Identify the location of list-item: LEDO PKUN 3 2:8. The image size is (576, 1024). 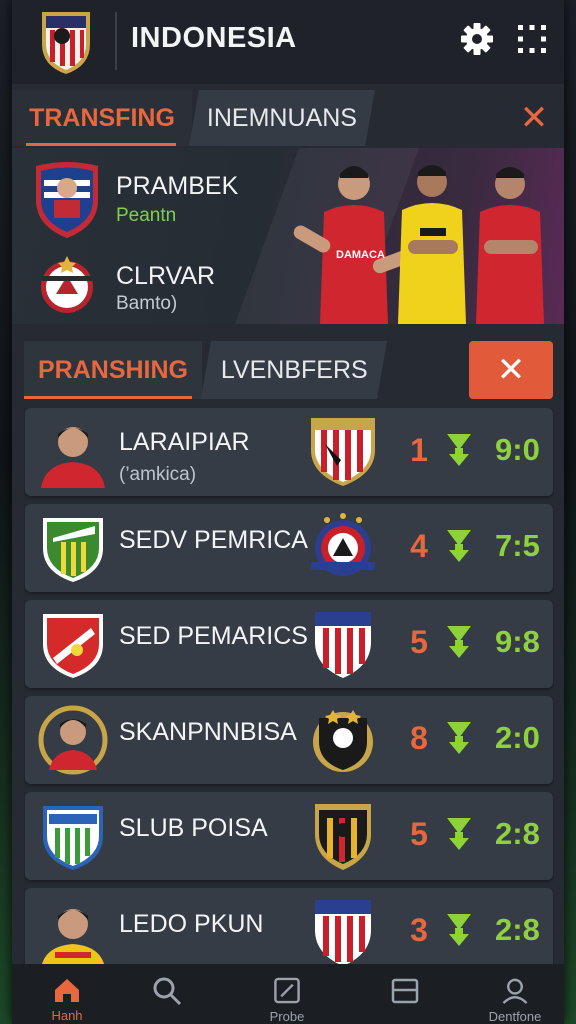
(289, 932).